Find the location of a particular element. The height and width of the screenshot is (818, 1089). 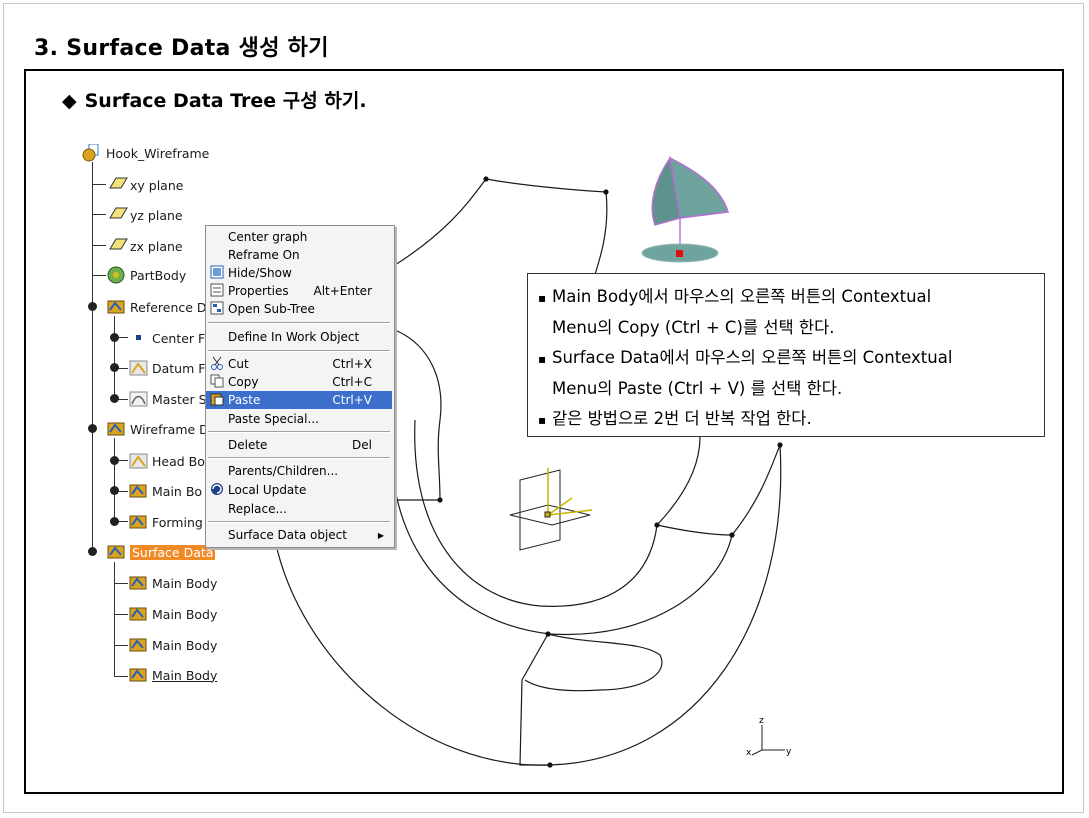

menu-item-surface-data-object: Surface Data object ▶ is located at coordinates (299, 535).